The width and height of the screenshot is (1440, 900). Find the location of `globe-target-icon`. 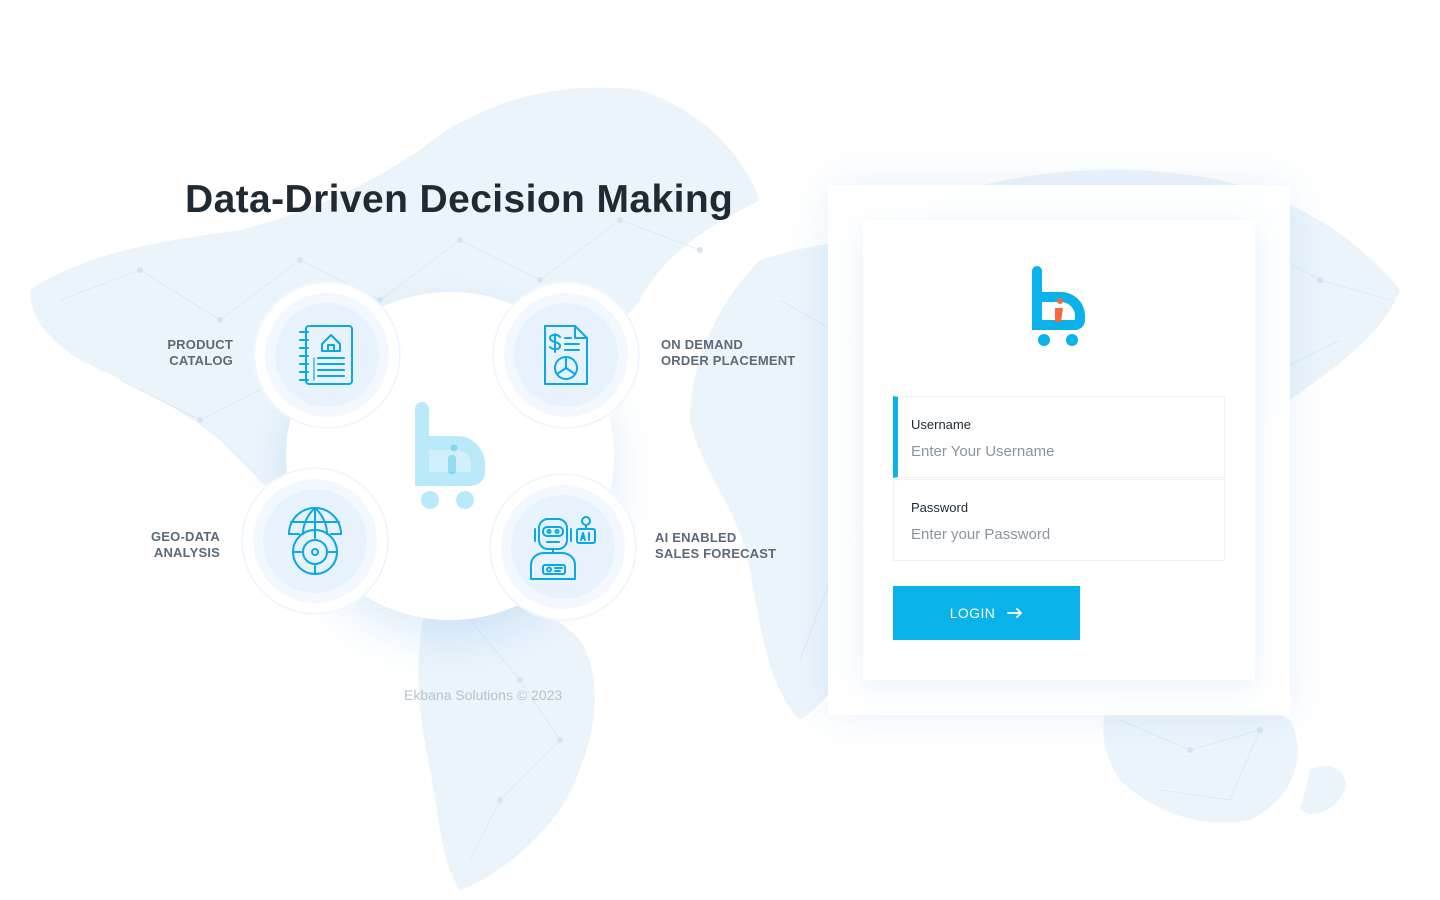

globe-target-icon is located at coordinates (315, 541).